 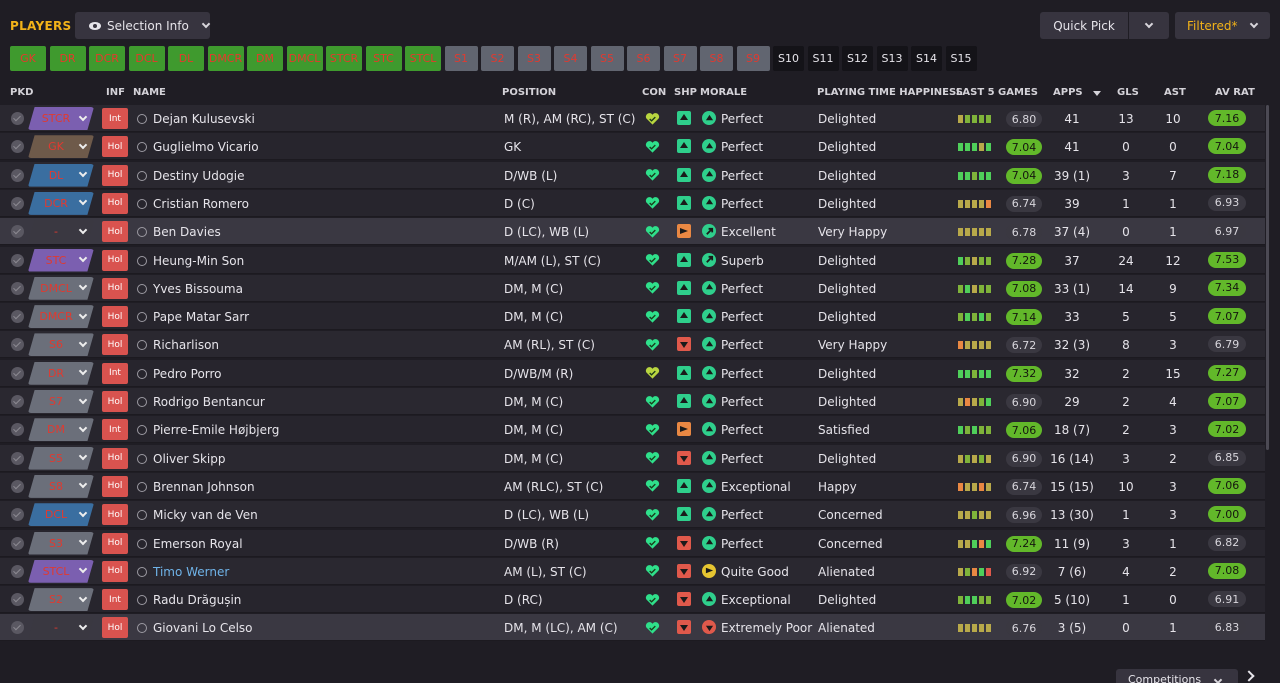 What do you see at coordinates (61, 175) in the screenshot?
I see `position-selector: DL` at bounding box center [61, 175].